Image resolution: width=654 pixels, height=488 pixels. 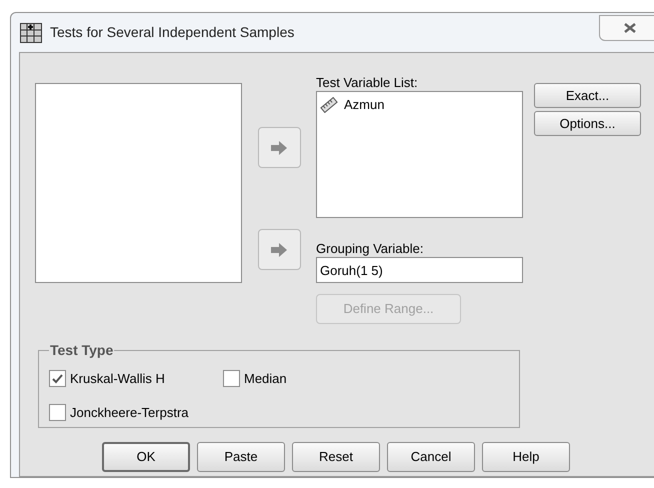 I want to click on group-title: Test Type, so click(x=81, y=350).